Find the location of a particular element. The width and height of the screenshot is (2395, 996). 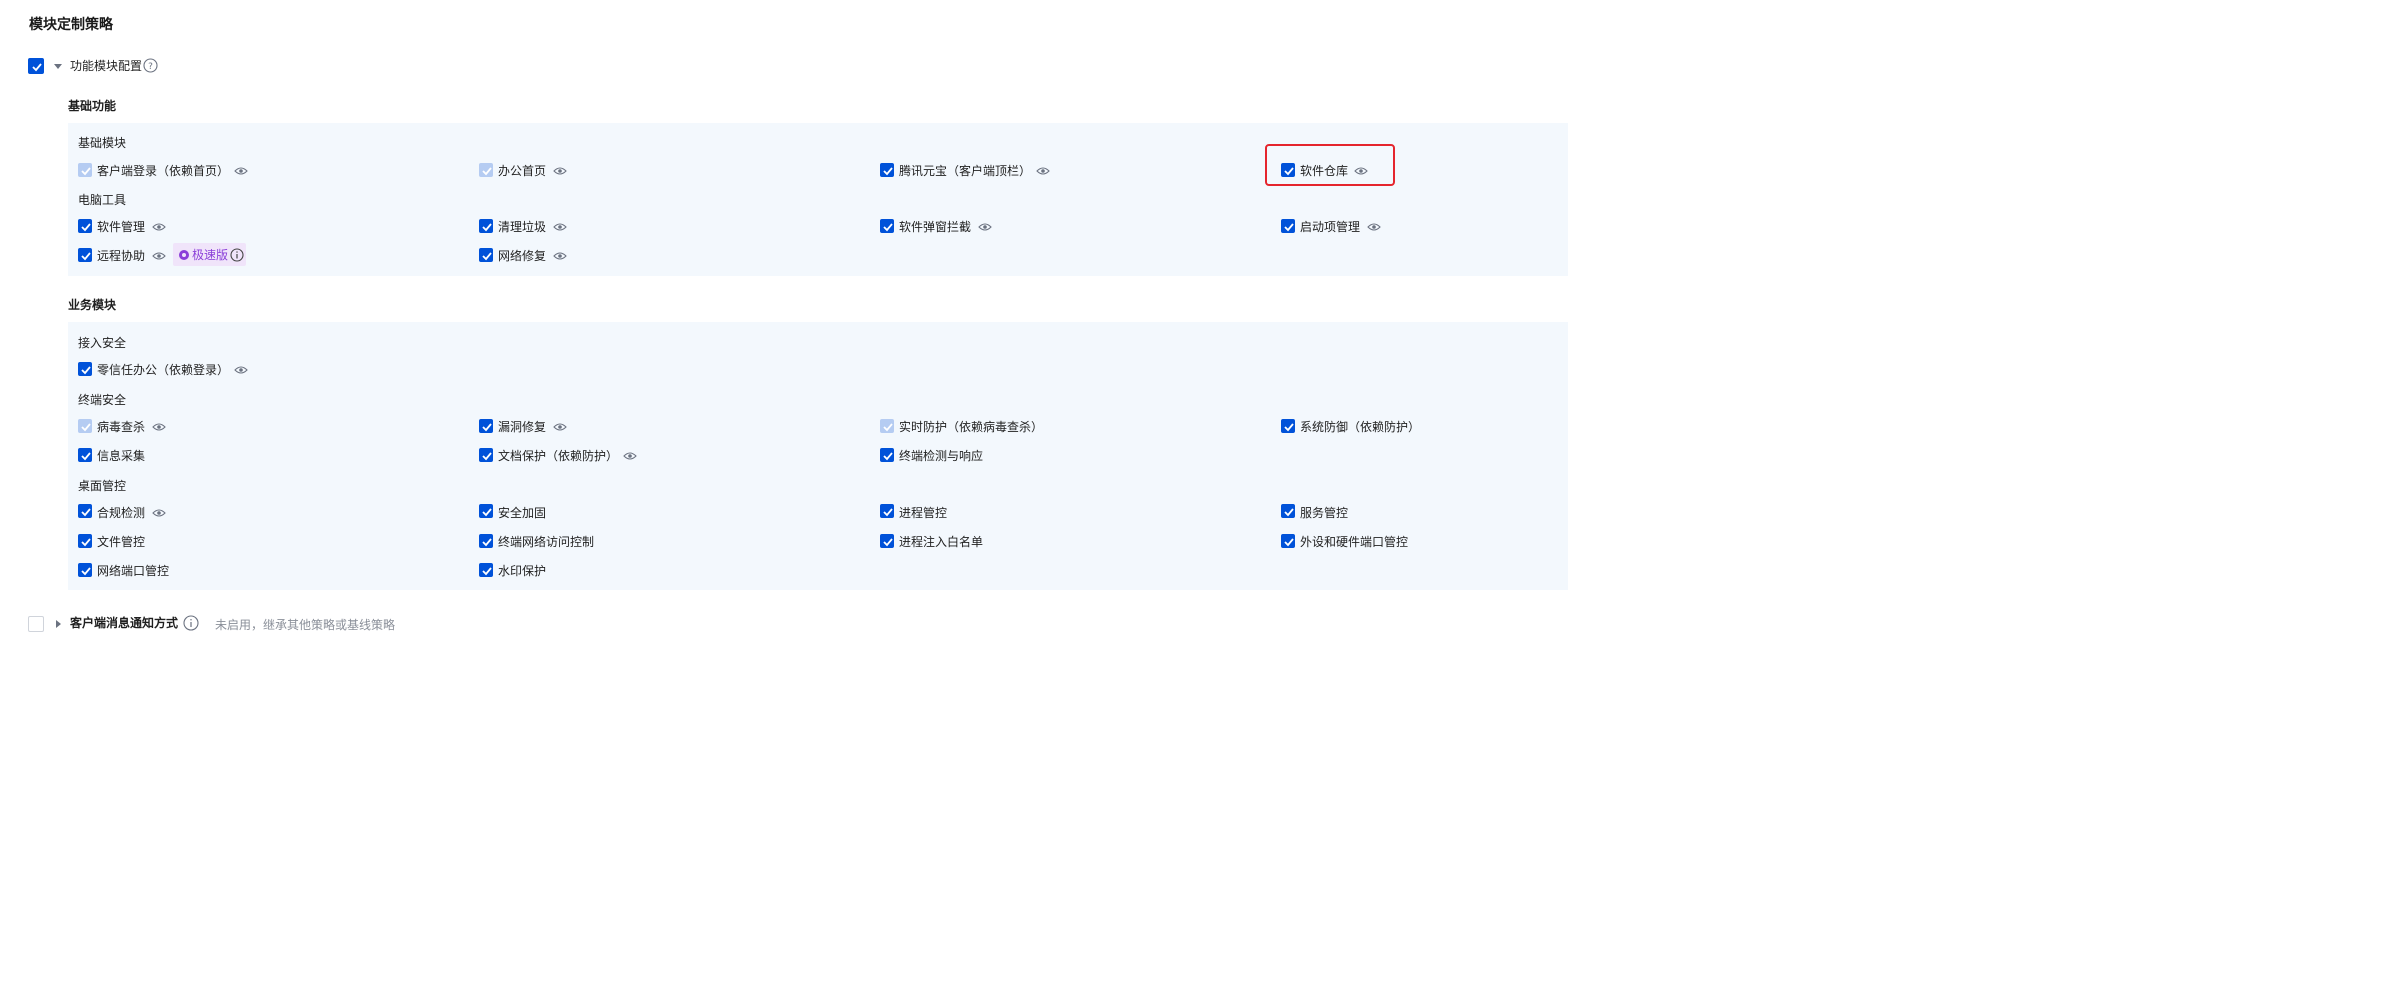

item-label-remote-assist: 远程协助 is located at coordinates (121, 256).